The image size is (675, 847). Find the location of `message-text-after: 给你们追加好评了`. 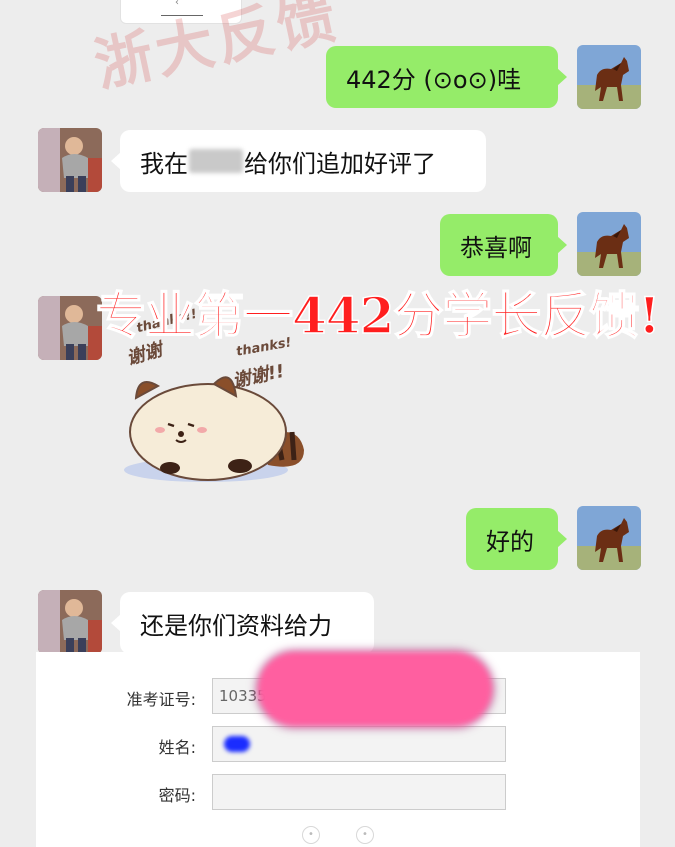

message-text-after: 给你们追加好评了 is located at coordinates (340, 163).